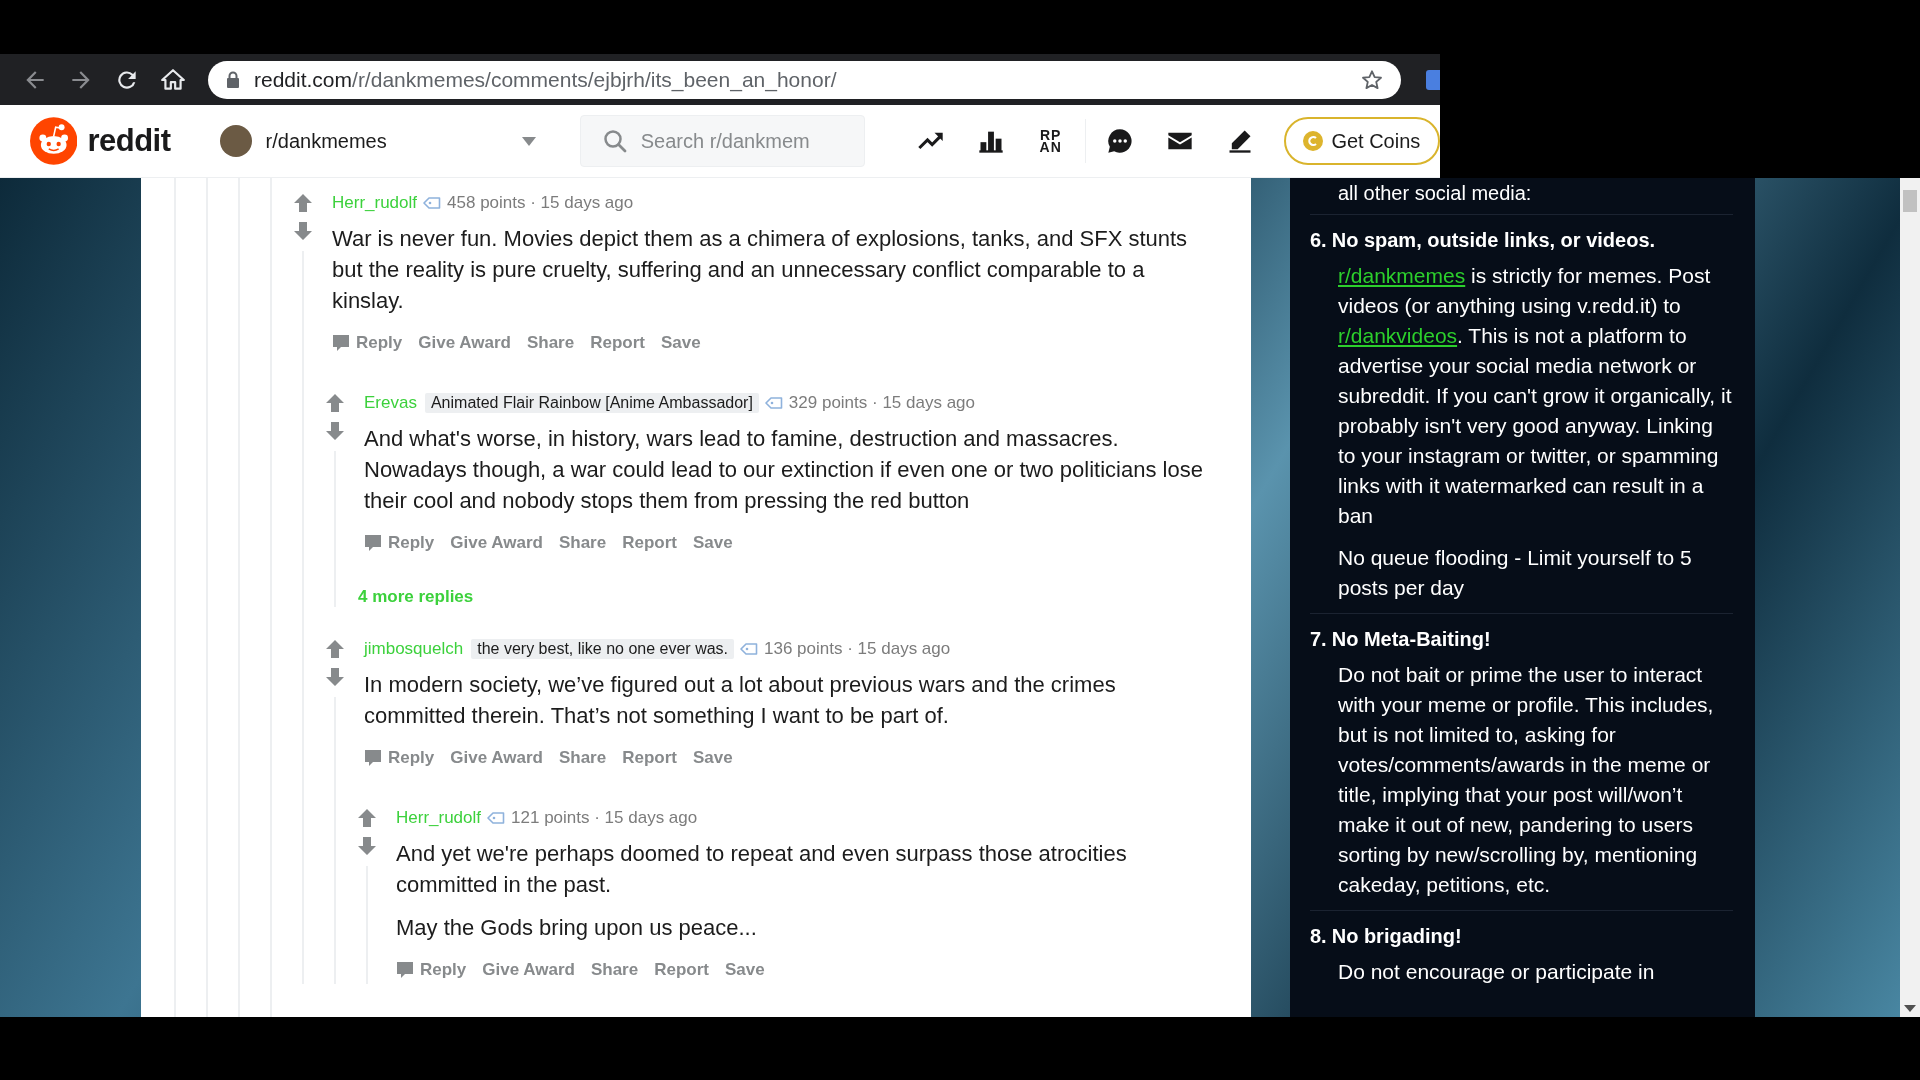 Image resolution: width=1920 pixels, height=1080 pixels. What do you see at coordinates (603, 649) in the screenshot?
I see `user-flair: the very best, like no one ever was.` at bounding box center [603, 649].